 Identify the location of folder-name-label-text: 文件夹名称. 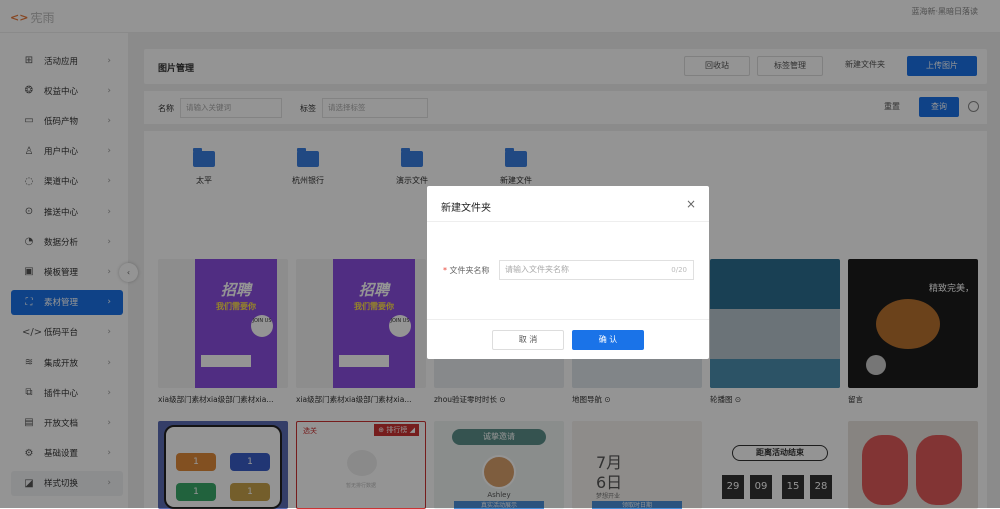
(469, 270).